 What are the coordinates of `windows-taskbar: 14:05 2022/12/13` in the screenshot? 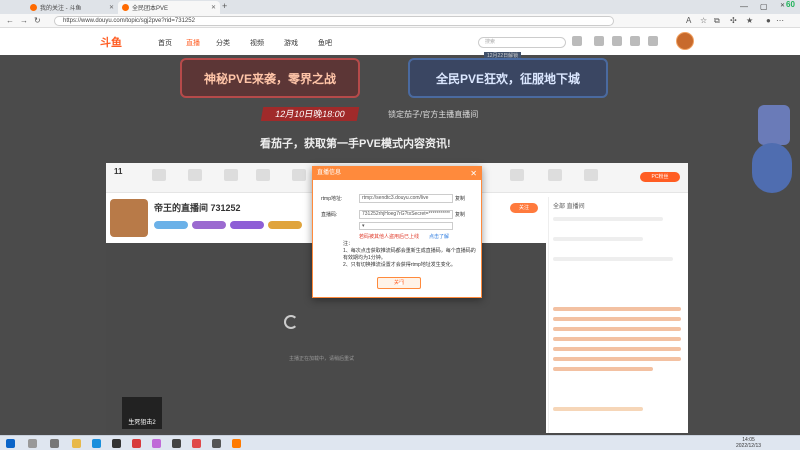 It's located at (400, 442).